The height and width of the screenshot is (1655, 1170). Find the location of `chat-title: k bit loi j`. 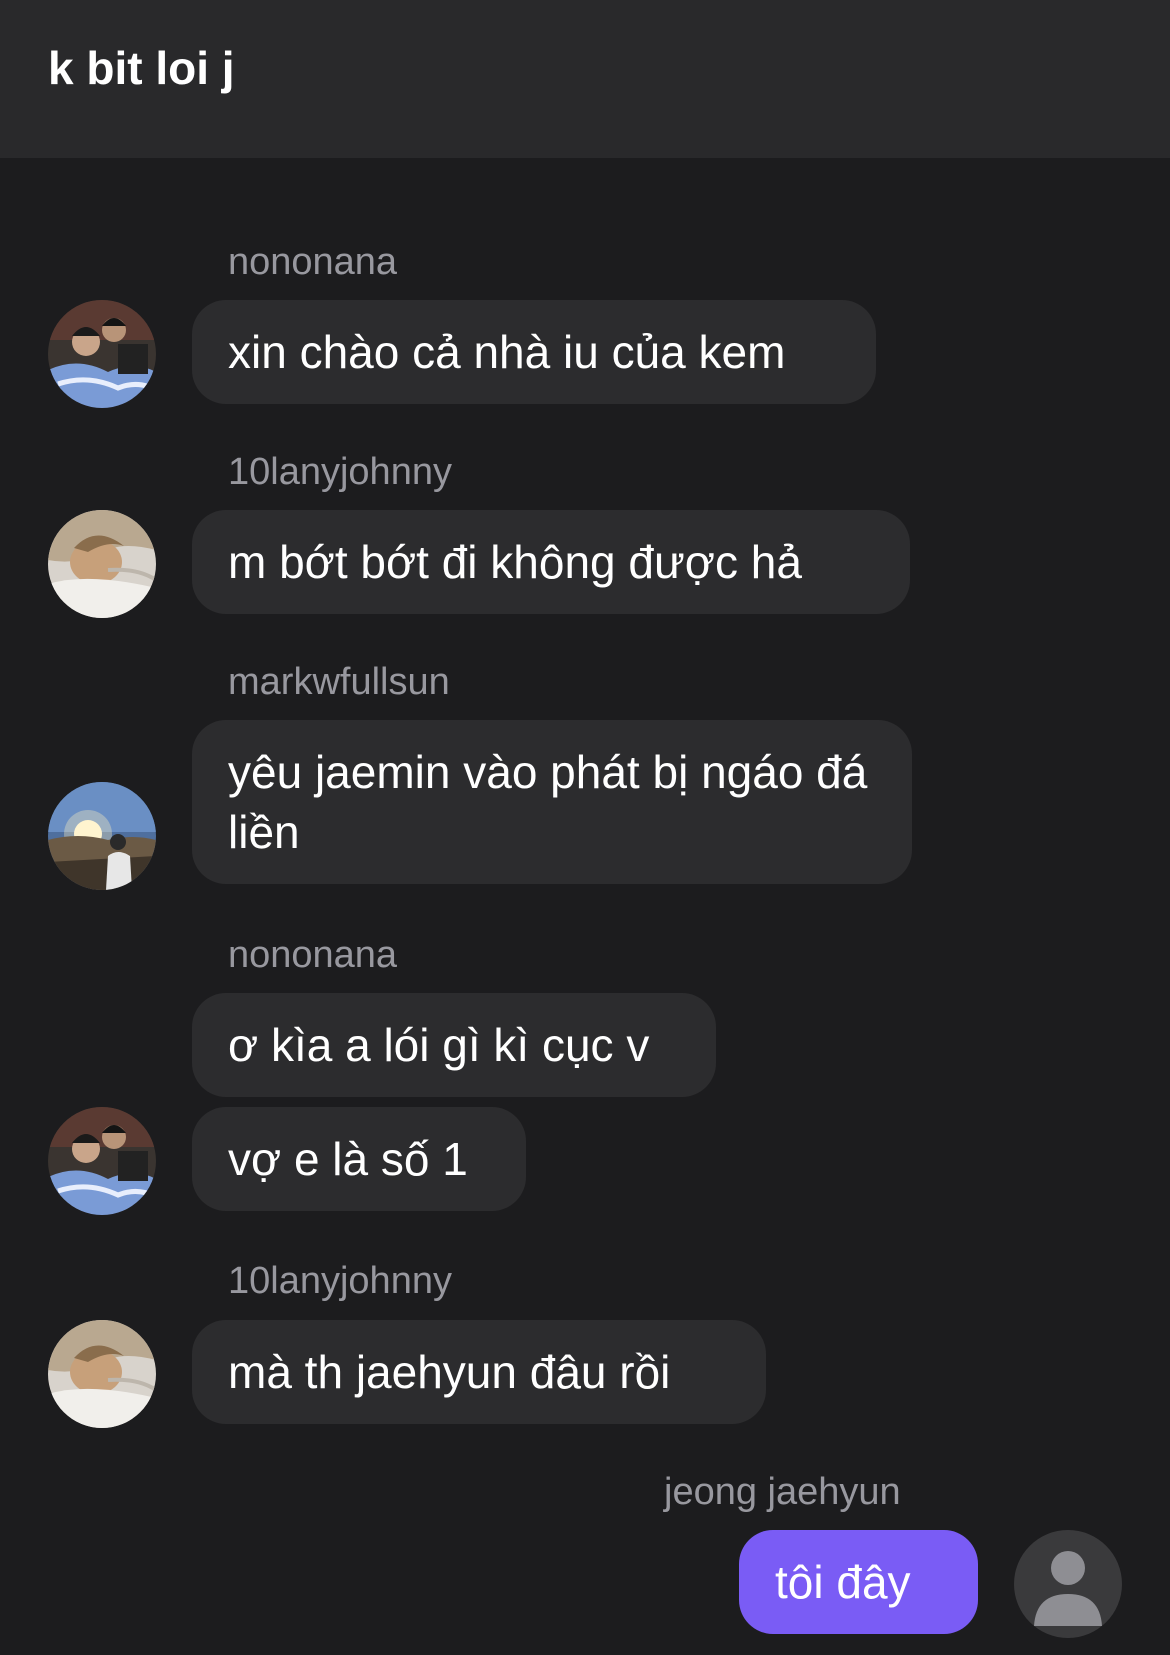

chat-title: k bit loi j is located at coordinates (141, 68).